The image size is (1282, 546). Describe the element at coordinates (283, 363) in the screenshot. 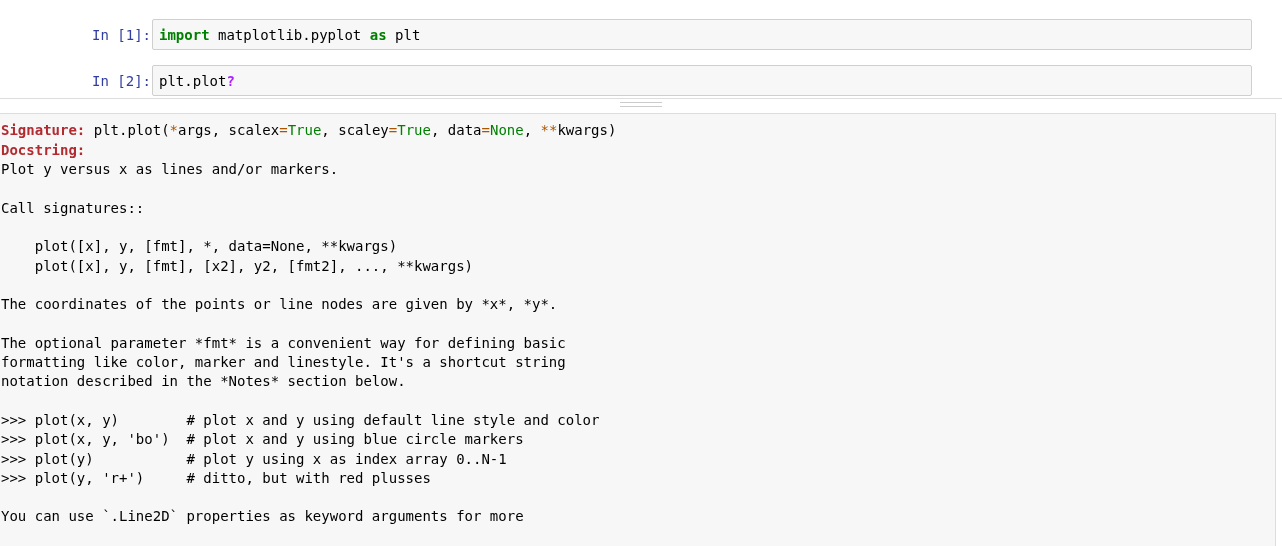

I see `docstring-line: formatting like color, marker and linestyle. It's a shortcut string` at that location.